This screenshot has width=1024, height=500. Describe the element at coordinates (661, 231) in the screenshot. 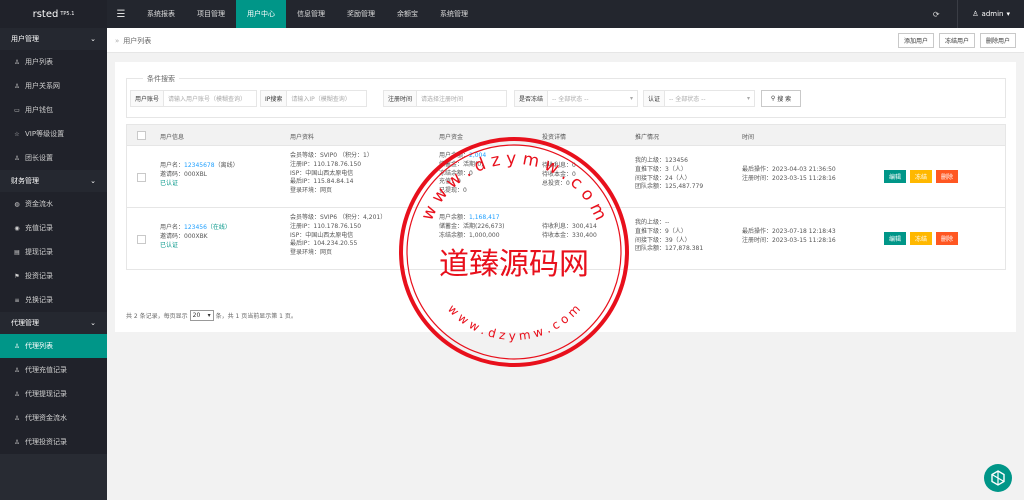

I see `promotion-line: 直推下级：9（人）` at that location.